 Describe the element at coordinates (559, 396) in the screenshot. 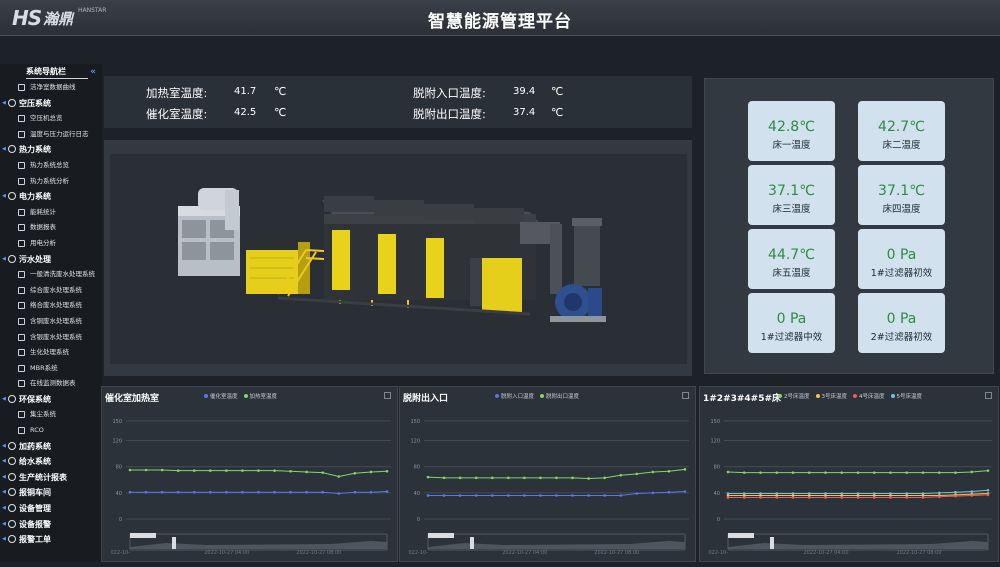

I see `legend-item: 脱附出口温度` at that location.